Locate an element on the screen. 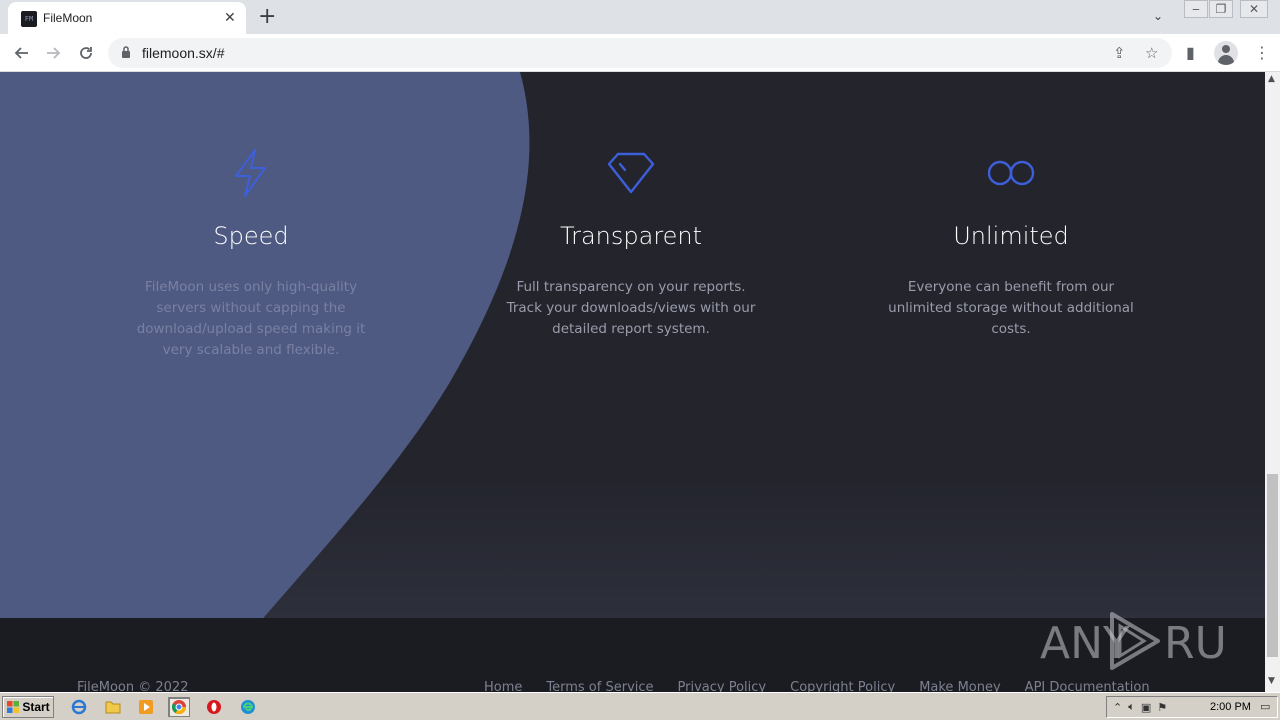  tab-strip: FM FileMoon ✕ + ⌄ ‒ ❐ ✕ is located at coordinates (640, 17).